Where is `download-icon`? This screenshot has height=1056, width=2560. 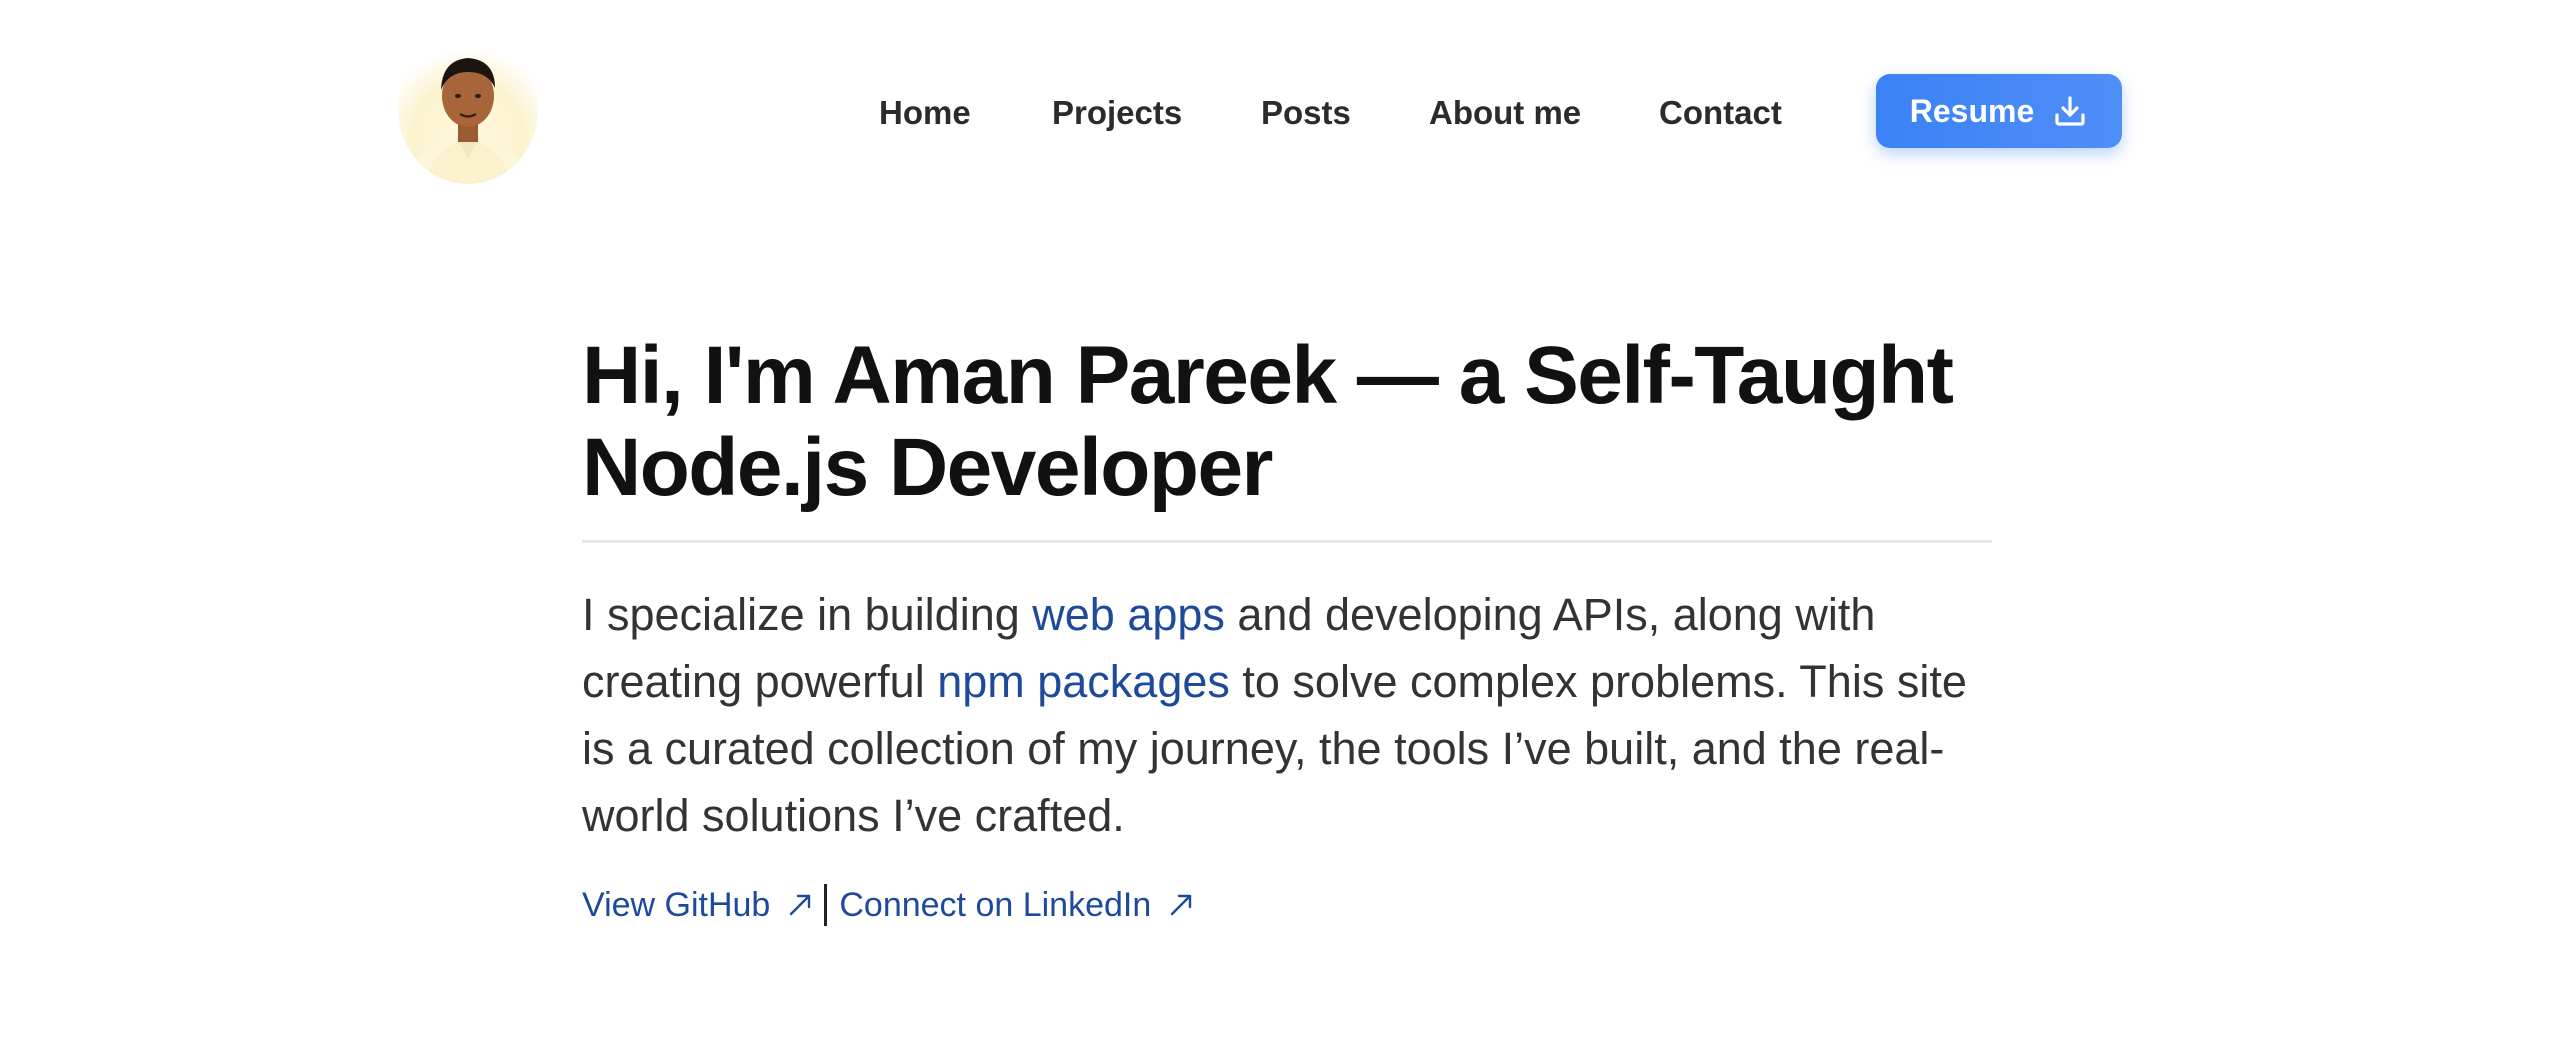
download-icon is located at coordinates (2070, 111).